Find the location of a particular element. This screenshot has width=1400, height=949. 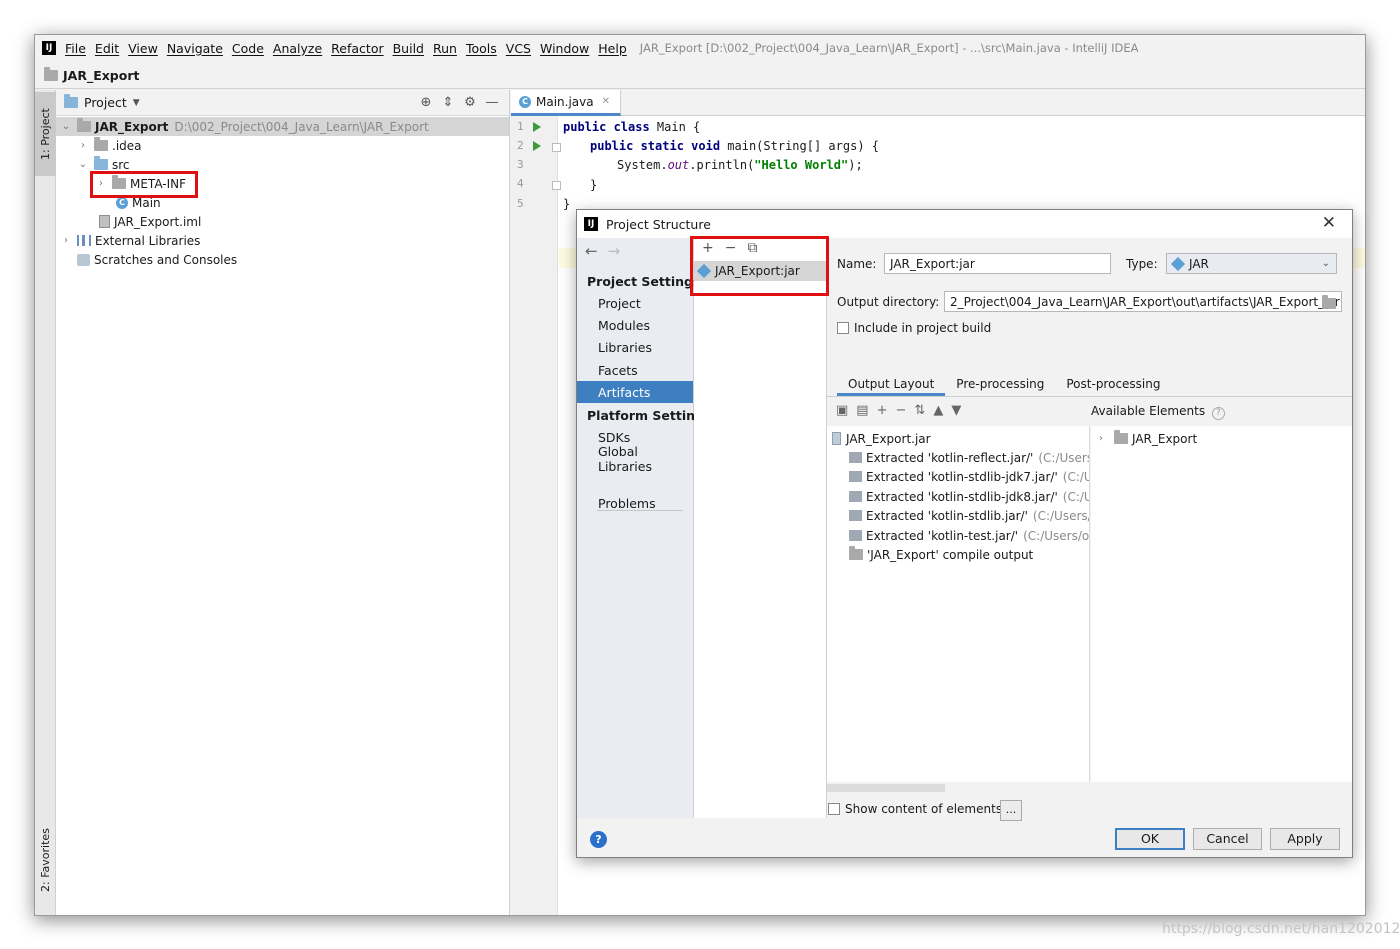

code-line-1: public class Main { is located at coordinates (631, 127).